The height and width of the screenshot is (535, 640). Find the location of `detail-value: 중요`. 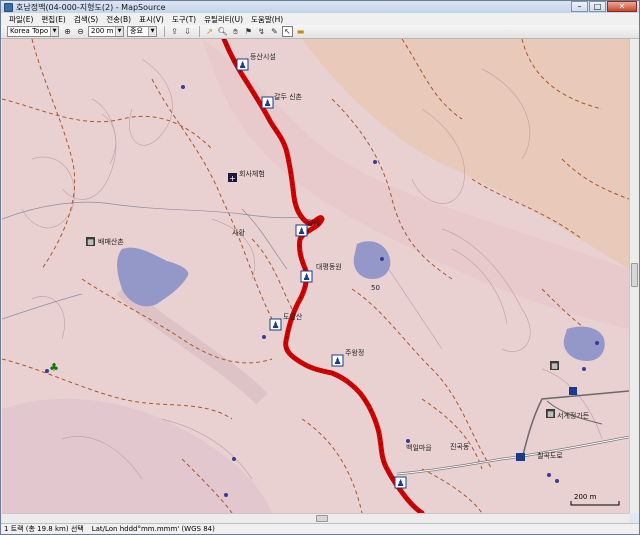

detail-value: 중요 is located at coordinates (136, 31).